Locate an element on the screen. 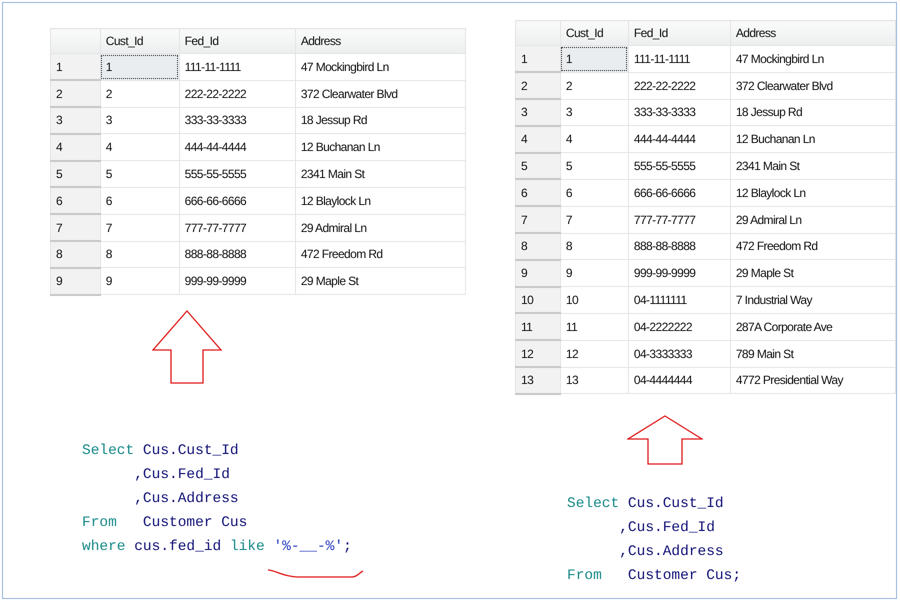  table-cell: 18 Jessup Rd is located at coordinates (813, 112).